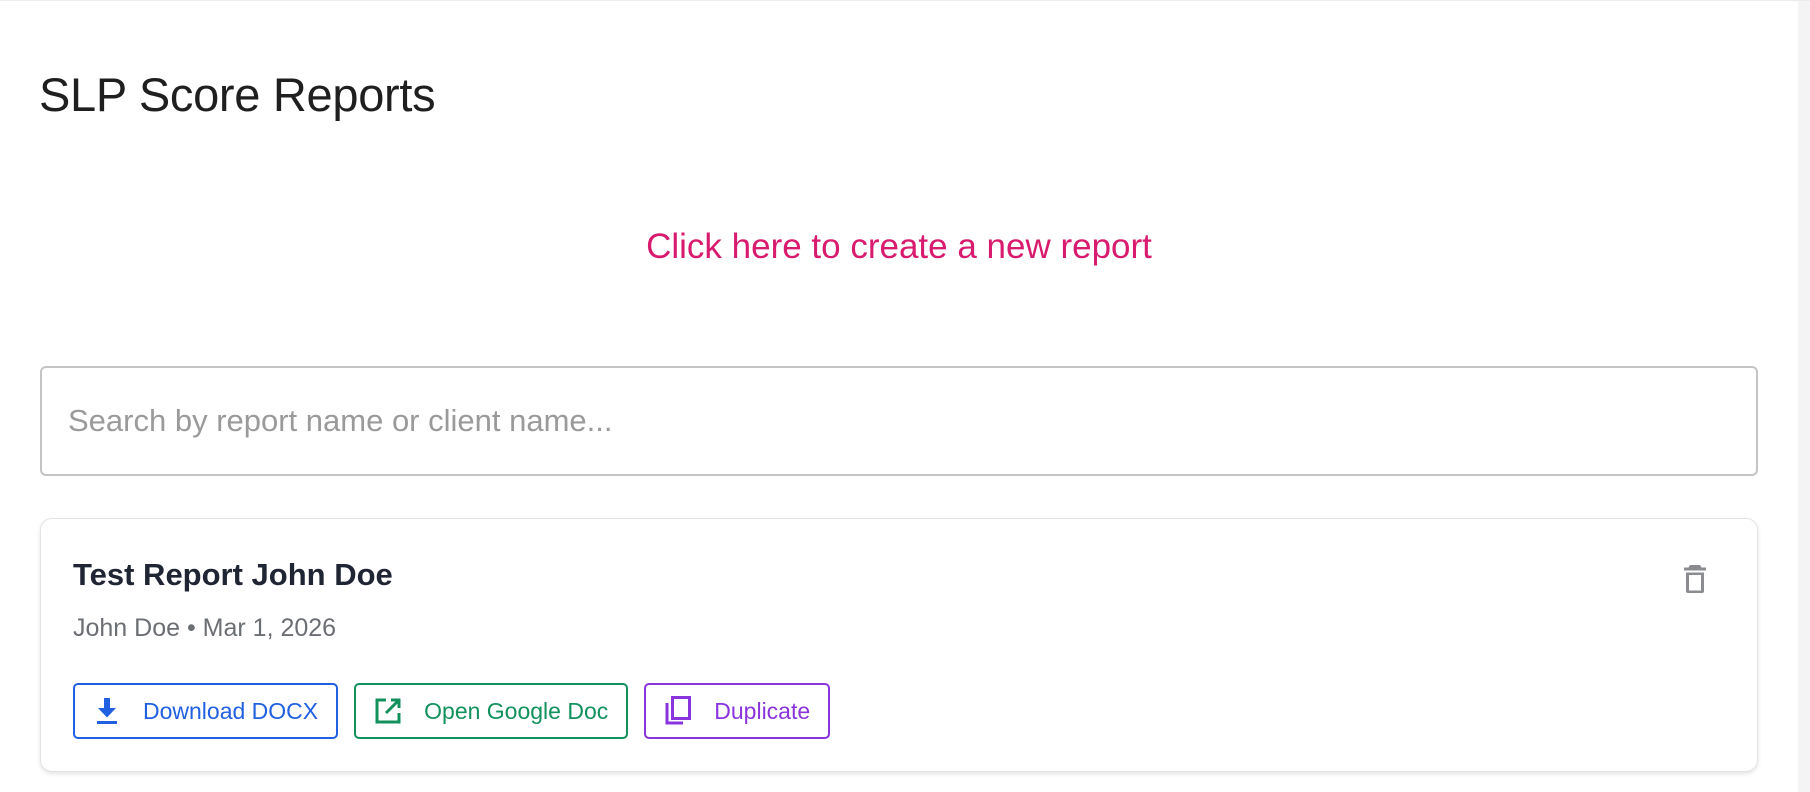  I want to click on report-title: Test Report John Doe, so click(233, 574).